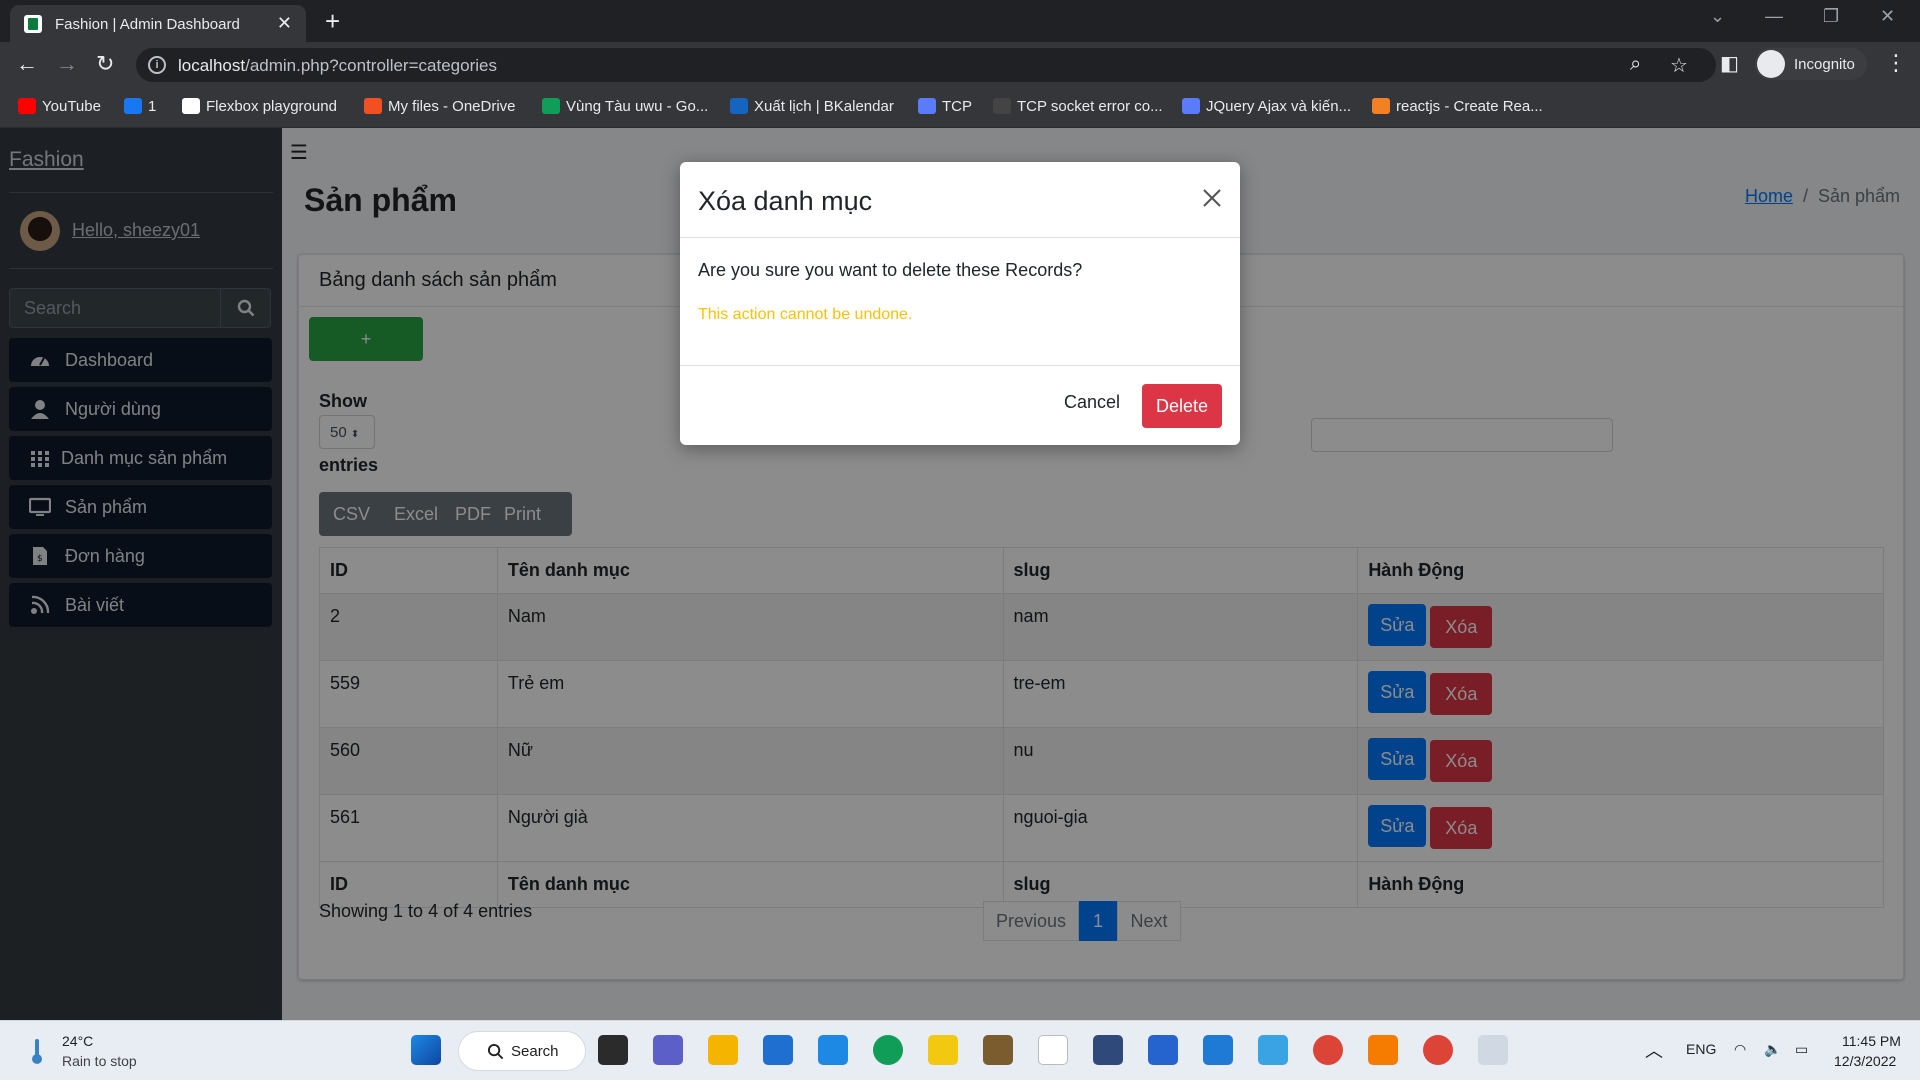  I want to click on store-icon, so click(778, 1050).